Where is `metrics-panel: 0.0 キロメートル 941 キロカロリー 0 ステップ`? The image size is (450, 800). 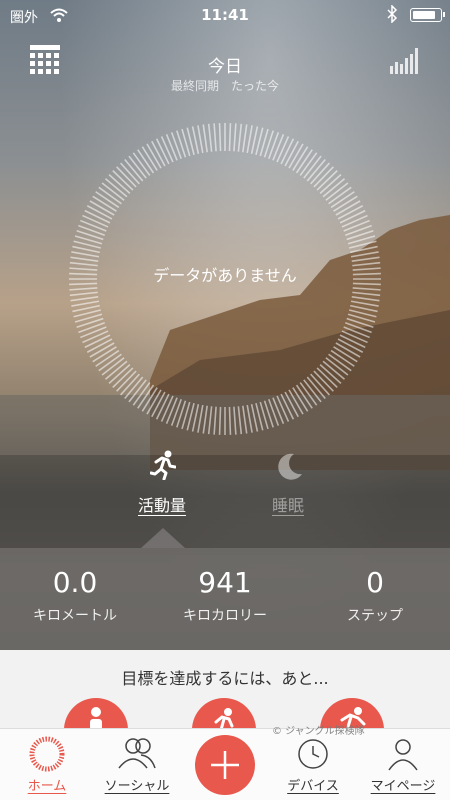
metrics-panel: 0.0 キロメートル 941 キロカロリー 0 ステップ is located at coordinates (225, 599).